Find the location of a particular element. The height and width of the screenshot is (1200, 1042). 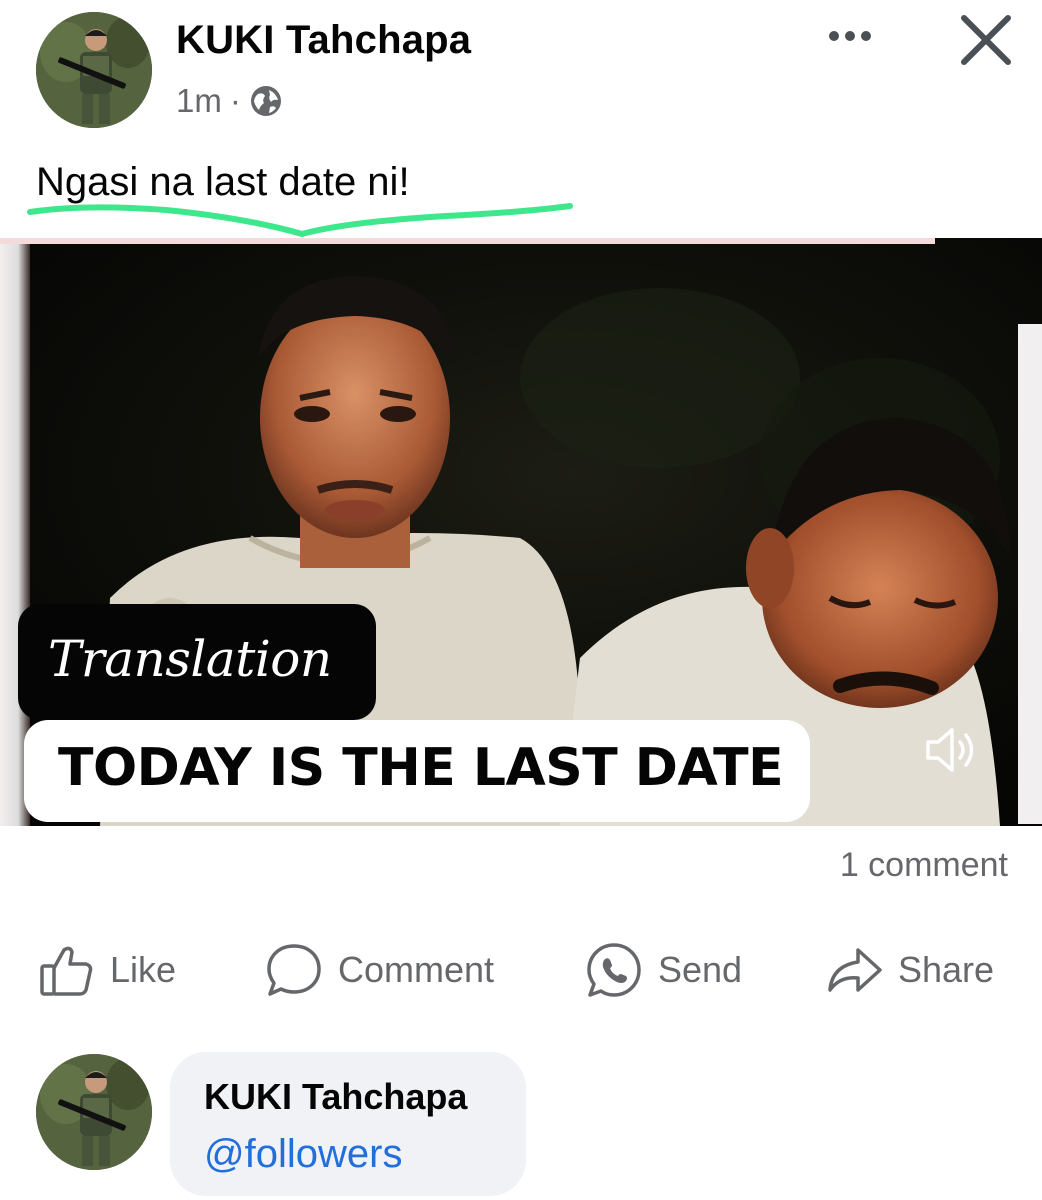

post-action-bar: Like Comment Send Share is located at coordinates (521, 970).